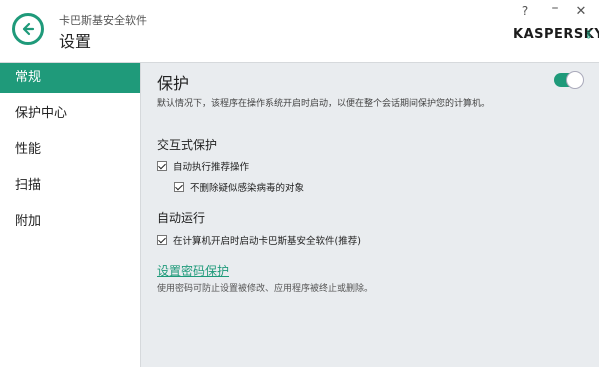  Describe the element at coordinates (181, 218) in the screenshot. I see `autorun-heading: 自动运行` at that location.